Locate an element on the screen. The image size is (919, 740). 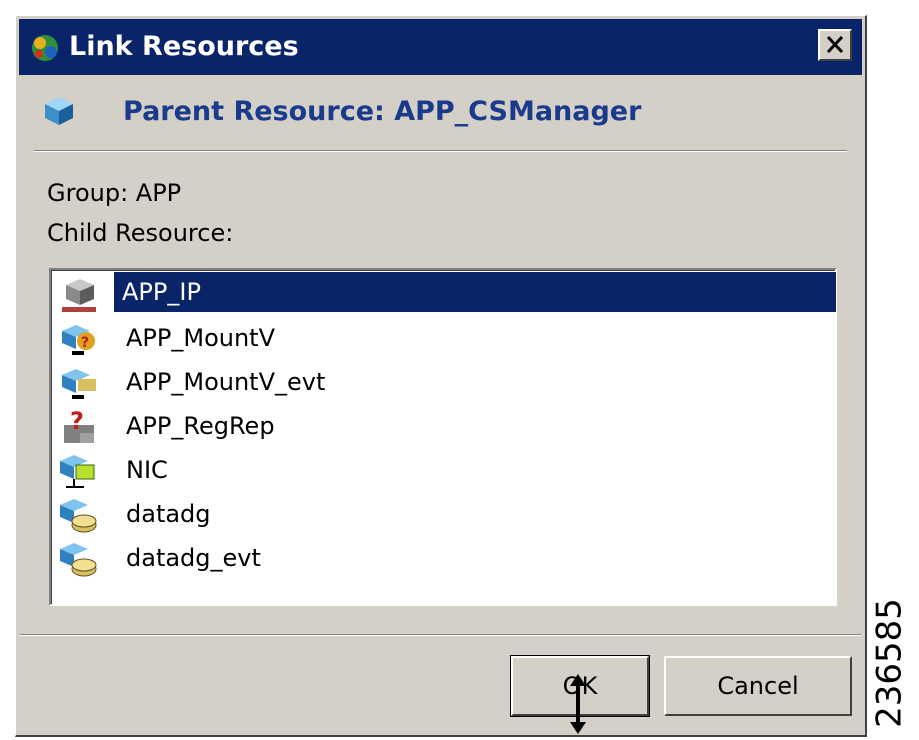
list-item-label: APP_MountV_evt is located at coordinates (226, 382).